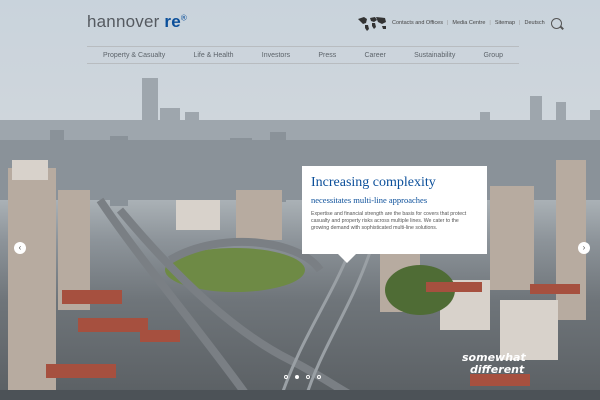 Image resolution: width=600 pixels, height=400 pixels. Describe the element at coordinates (493, 55) in the screenshot. I see `nav-item-group: Group` at that location.